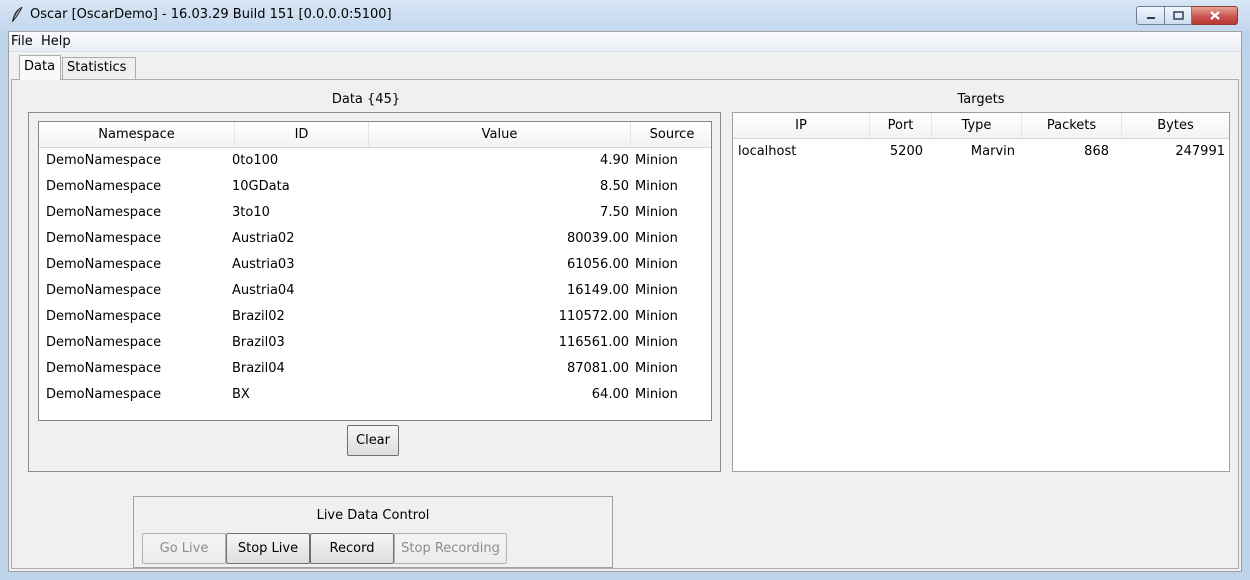 This screenshot has height=580, width=1250. What do you see at coordinates (801, 125) in the screenshot?
I see `column-ip: IP` at bounding box center [801, 125].